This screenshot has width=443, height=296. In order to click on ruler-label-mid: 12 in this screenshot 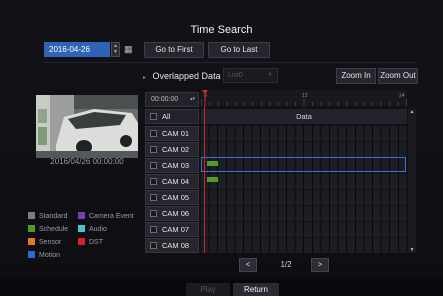, I will do `click(305, 96)`.